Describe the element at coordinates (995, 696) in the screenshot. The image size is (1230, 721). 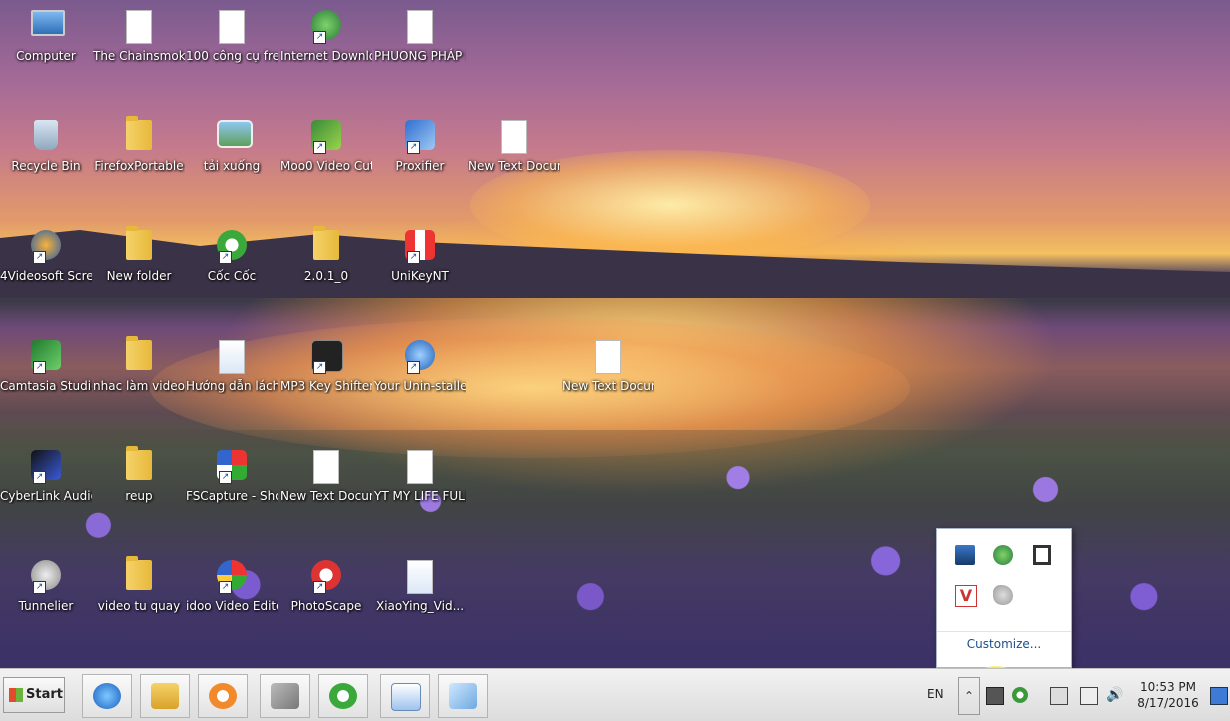
I see `tray-app-icon` at that location.